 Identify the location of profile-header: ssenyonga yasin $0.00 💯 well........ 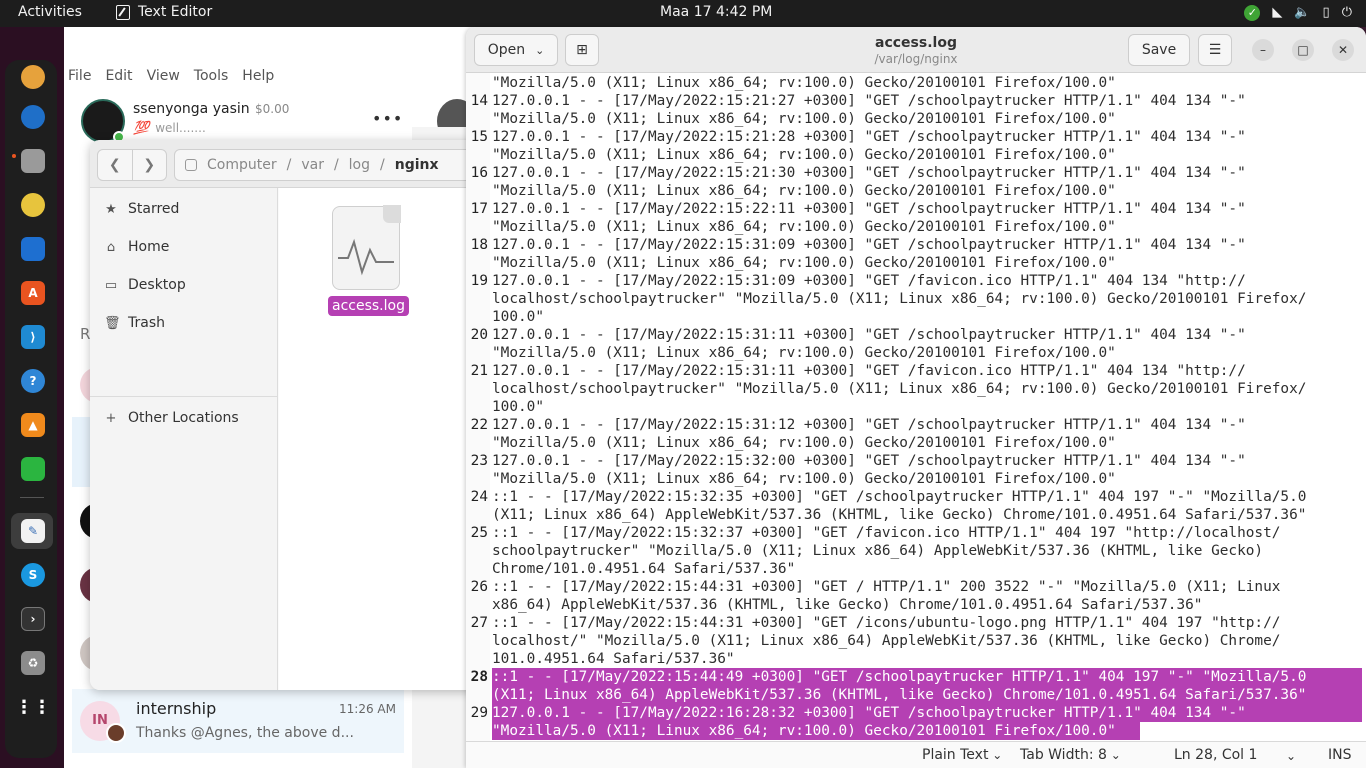
(185, 121).